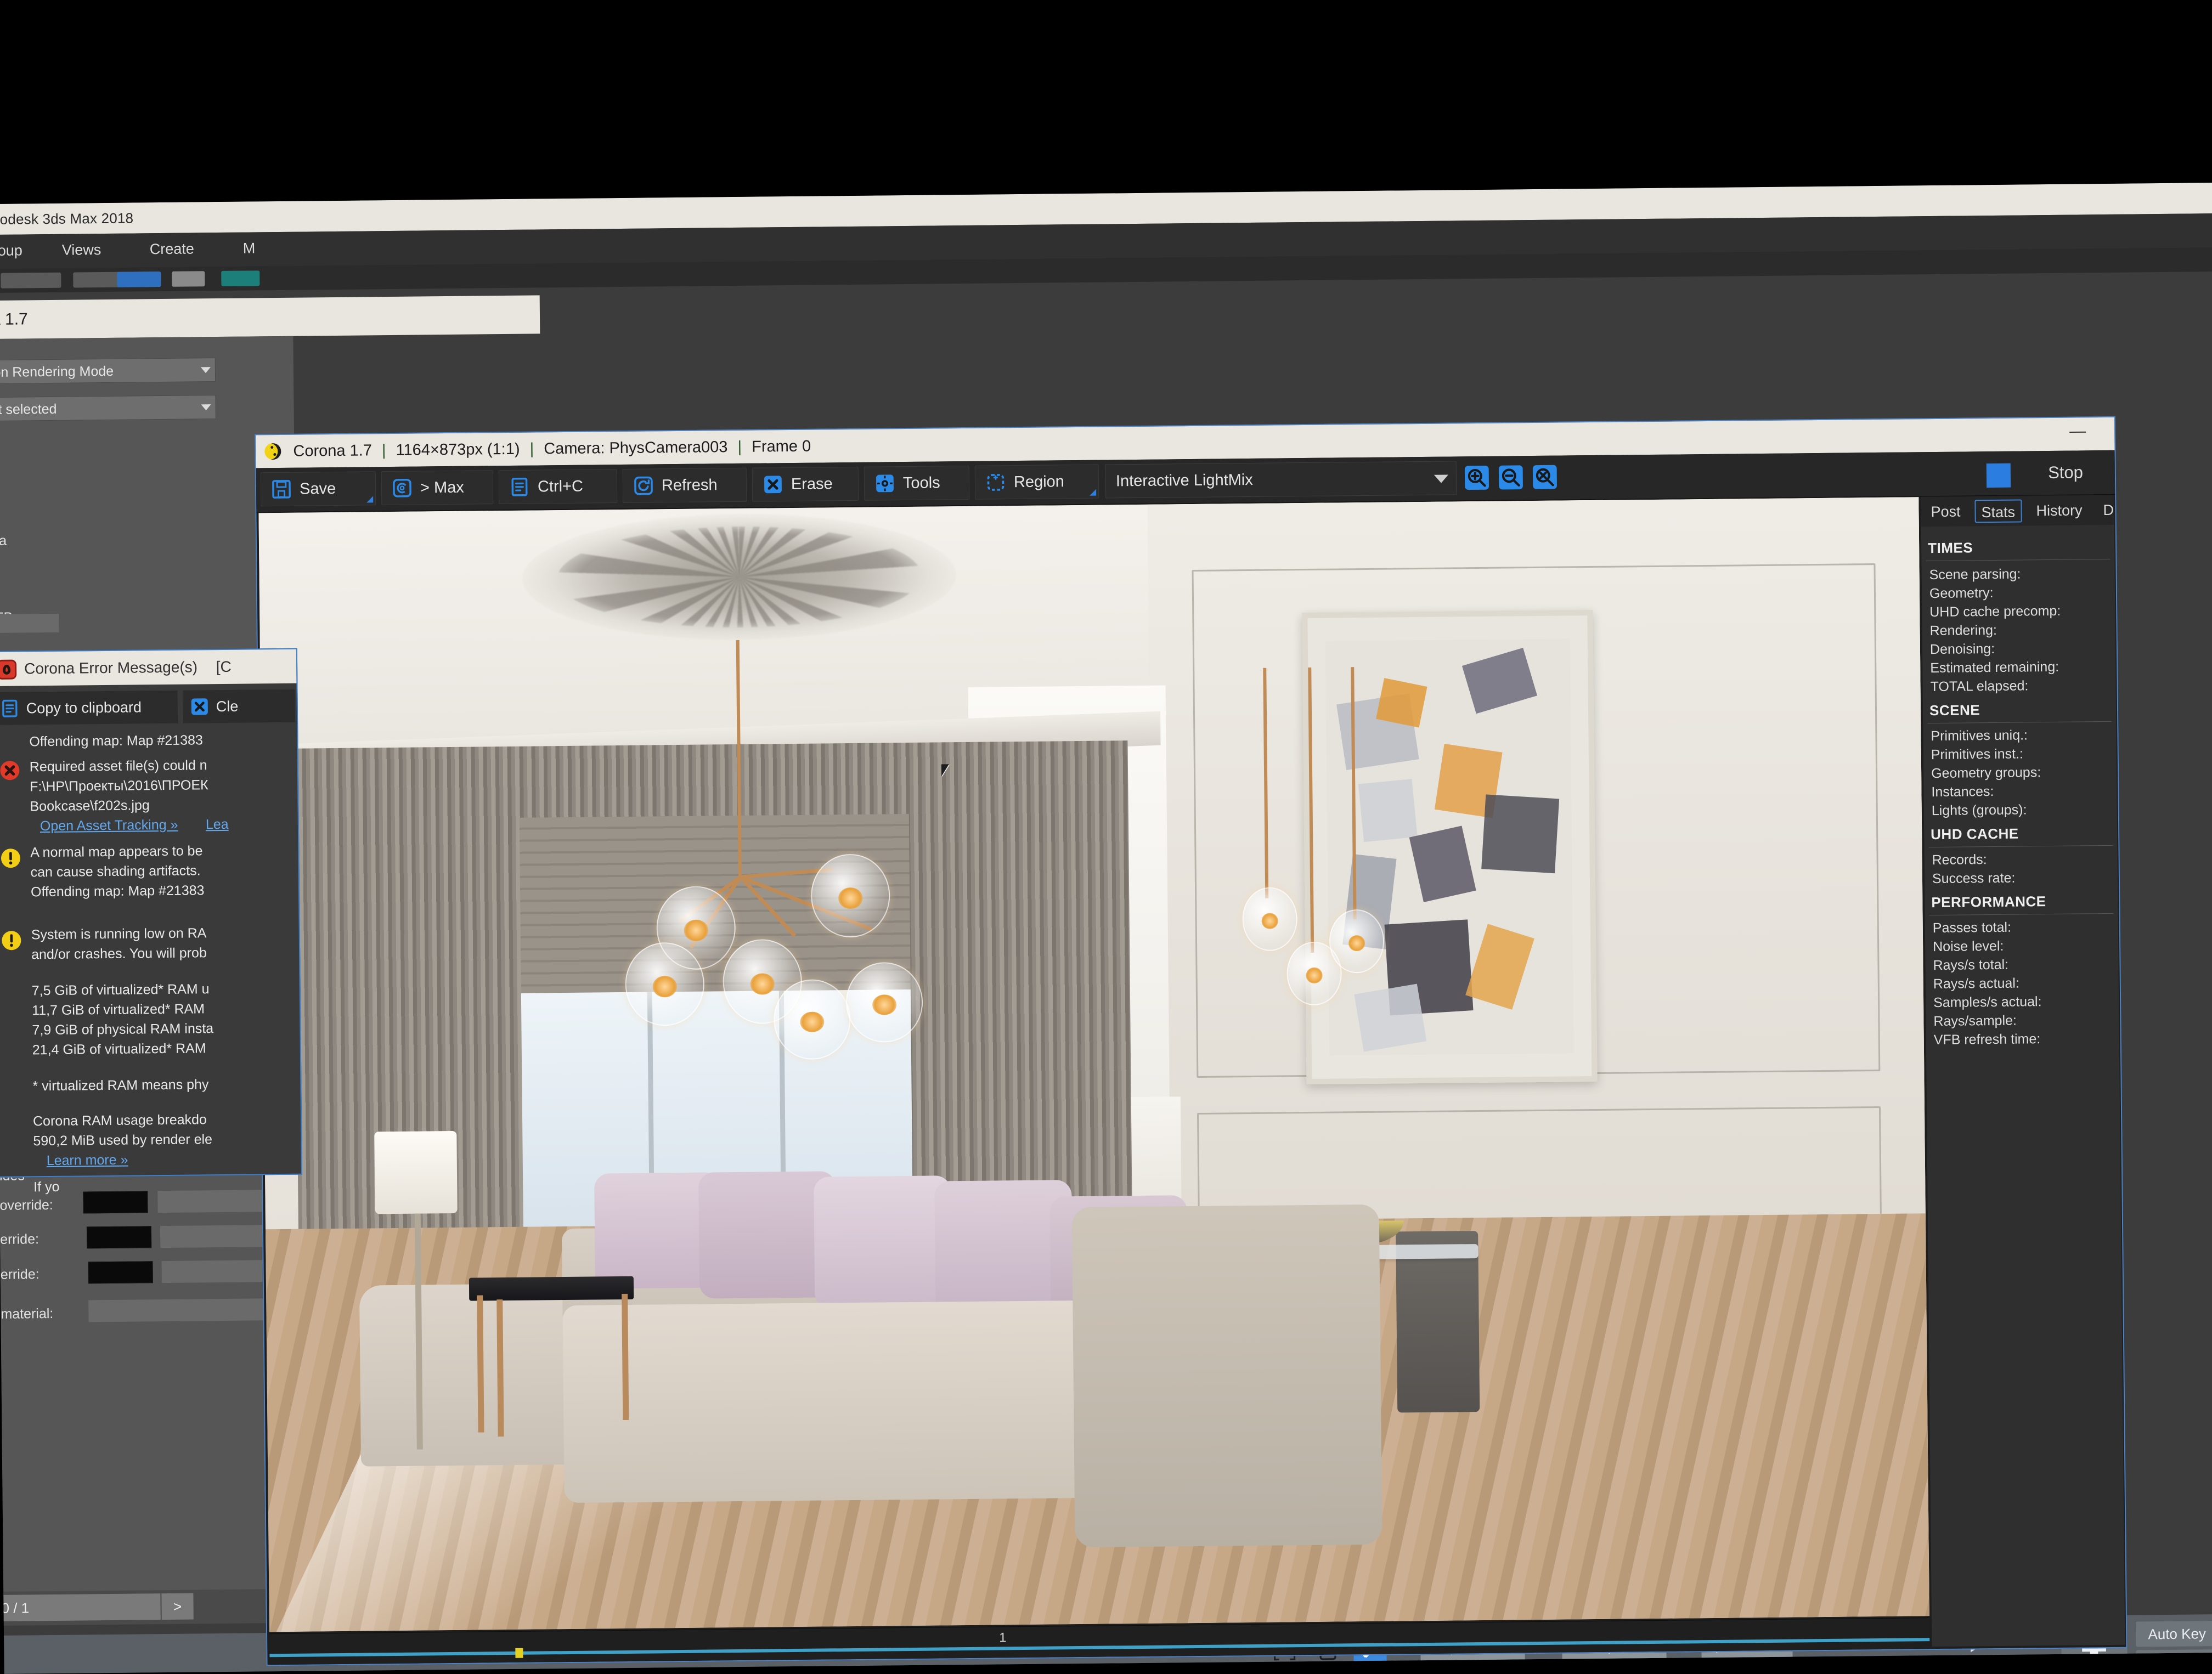 The height and width of the screenshot is (1674, 2212). I want to click on zoom-in-button, so click(1477, 477).